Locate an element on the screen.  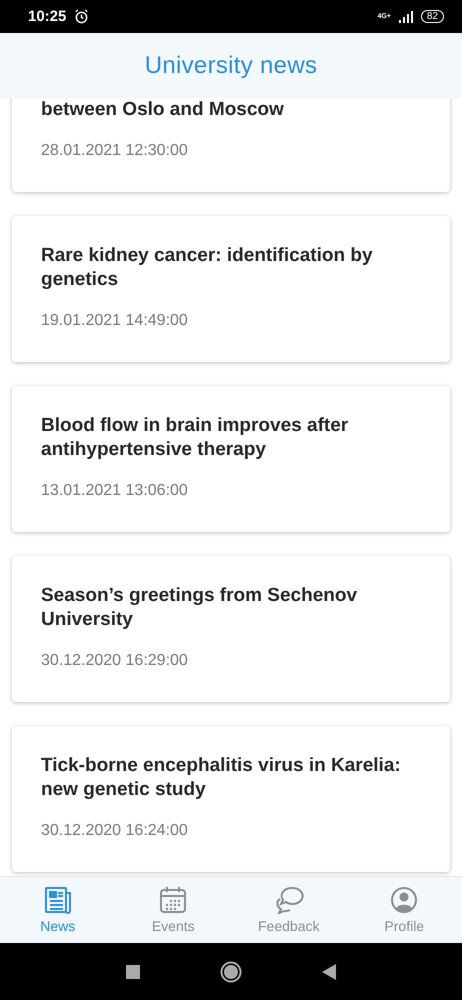
home-circle-icon is located at coordinates (231, 971).